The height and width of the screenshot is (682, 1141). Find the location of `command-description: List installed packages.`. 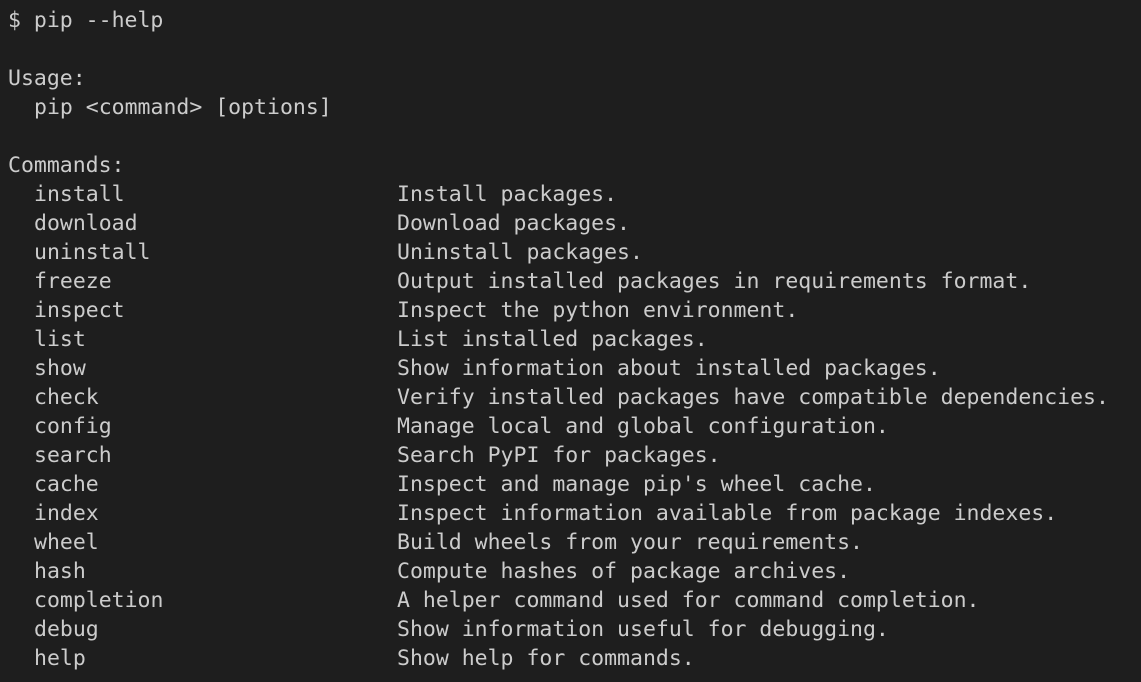

command-description: List installed packages. is located at coordinates (552, 339).